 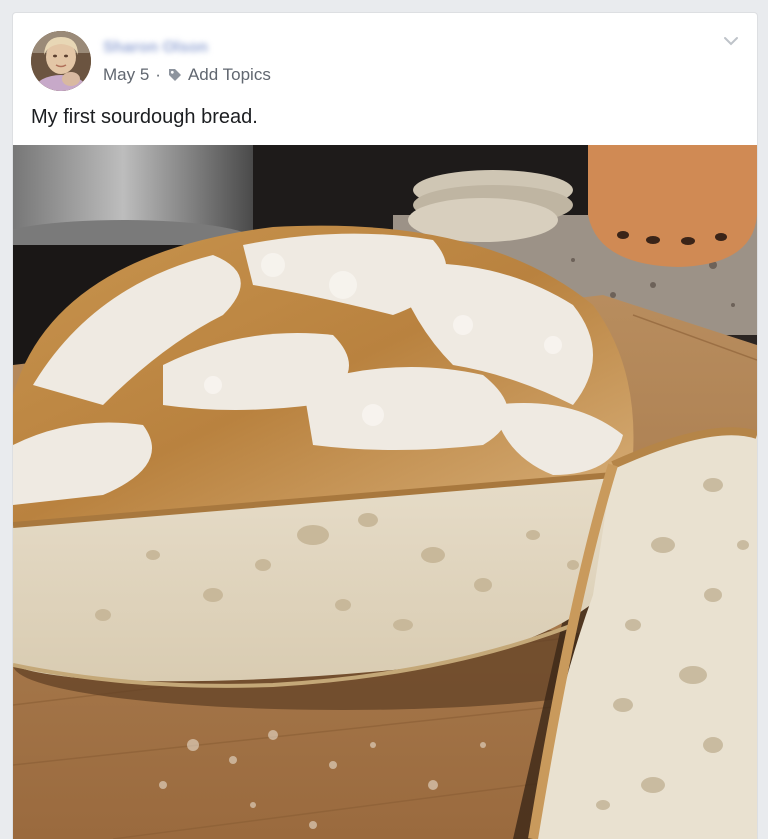 What do you see at coordinates (144, 117) in the screenshot?
I see `post-text: My first sourdough bread.` at bounding box center [144, 117].